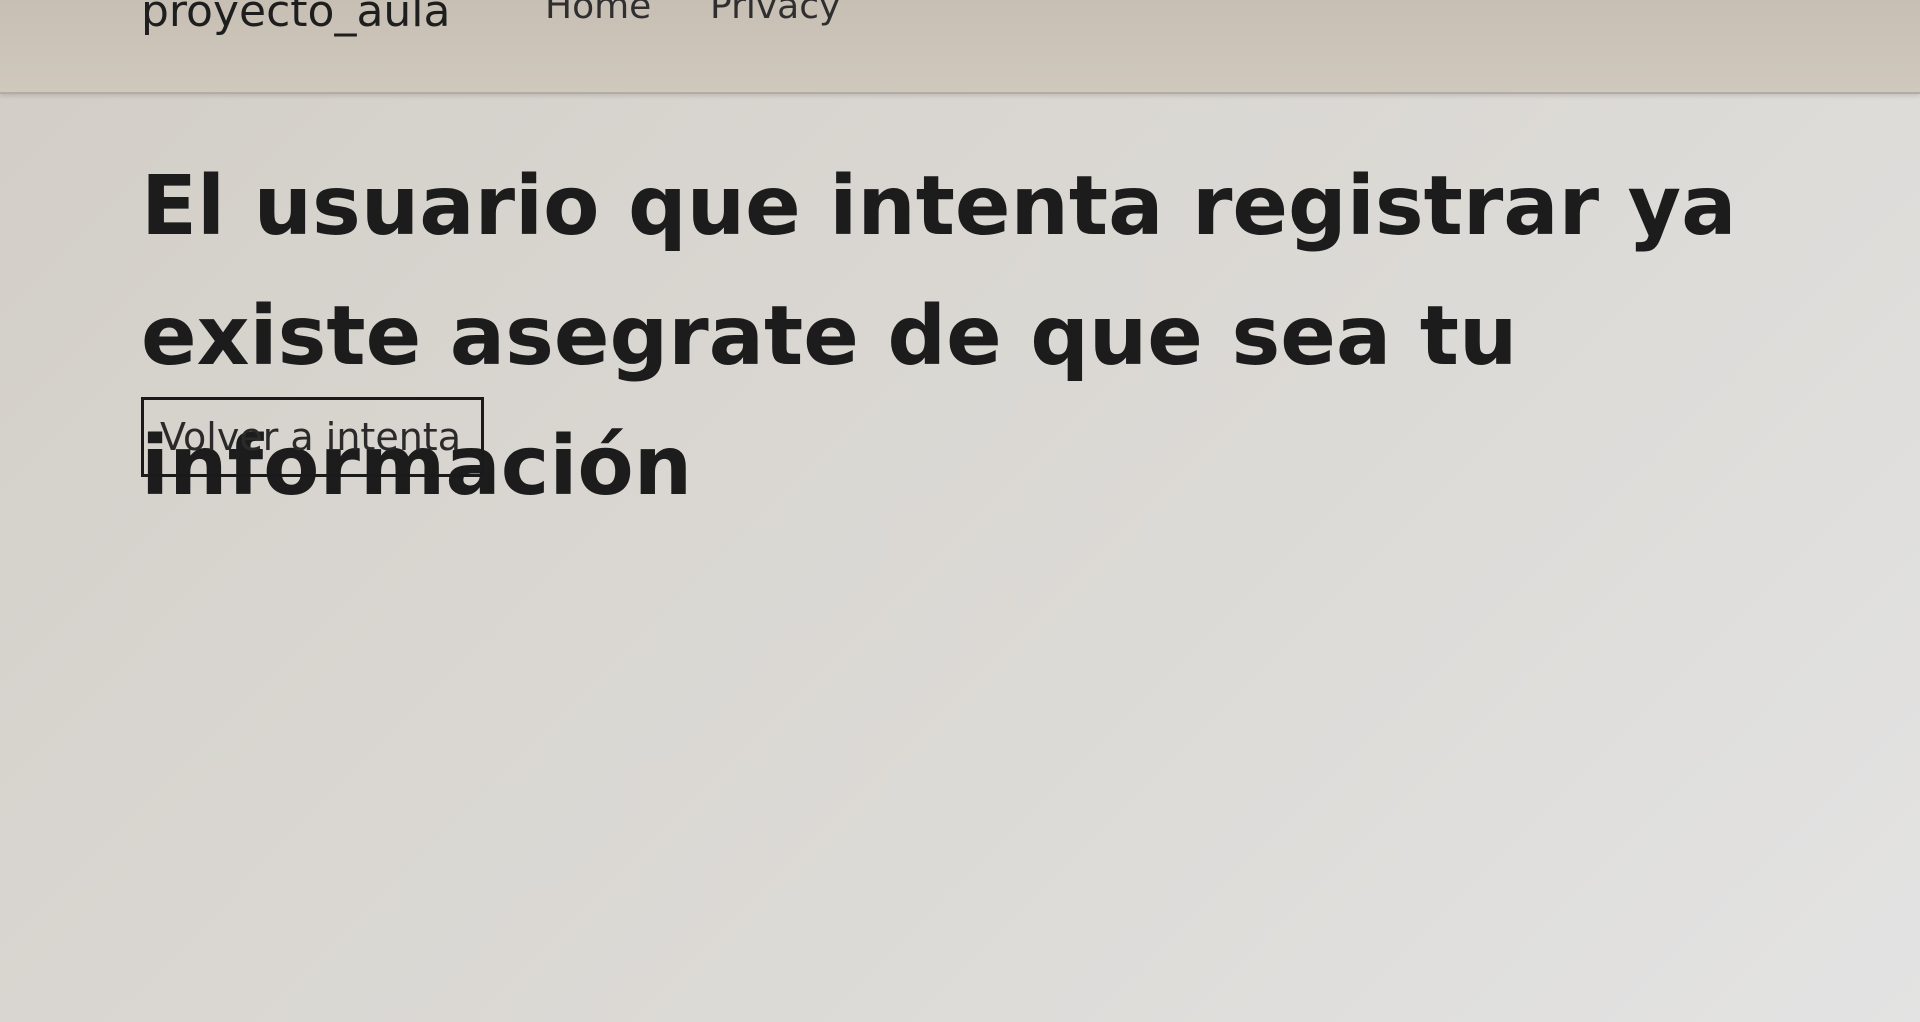  Describe the element at coordinates (960, 47) in the screenshot. I see `navbar: proyecto_aula Home Privacy` at that location.